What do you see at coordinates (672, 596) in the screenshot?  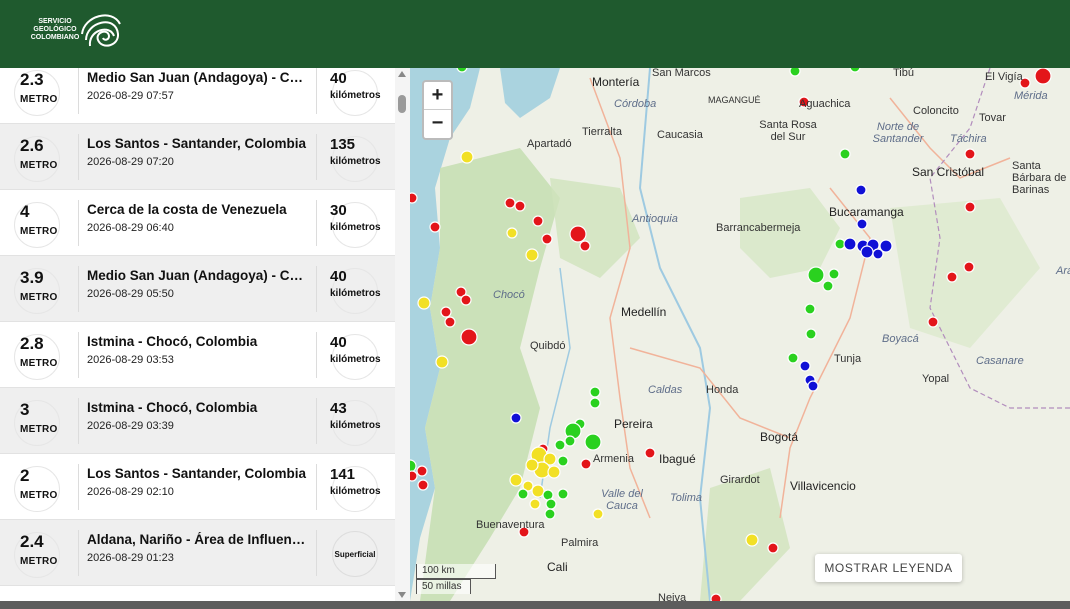 I see `map-label-neiva: Neiva` at bounding box center [672, 596].